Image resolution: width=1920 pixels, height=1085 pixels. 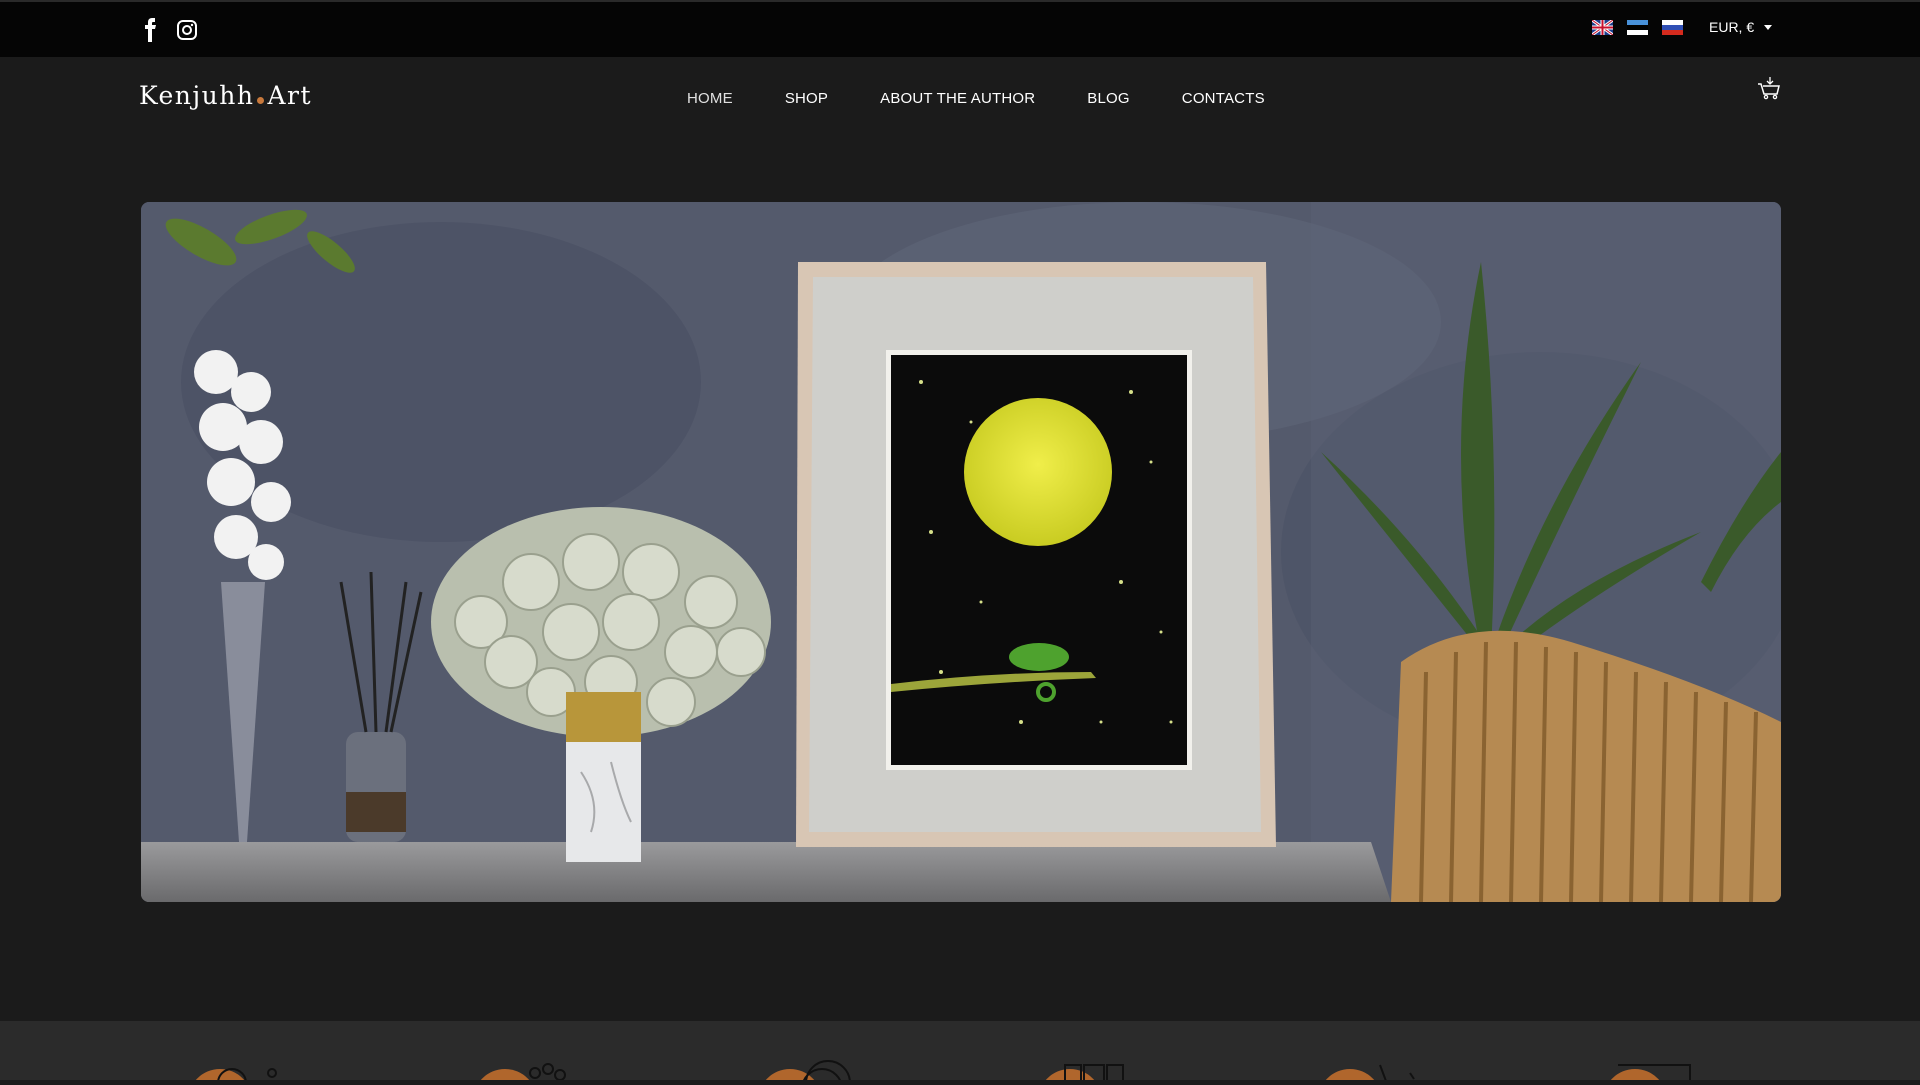 I want to click on nav-home: HOME, so click(x=710, y=98).